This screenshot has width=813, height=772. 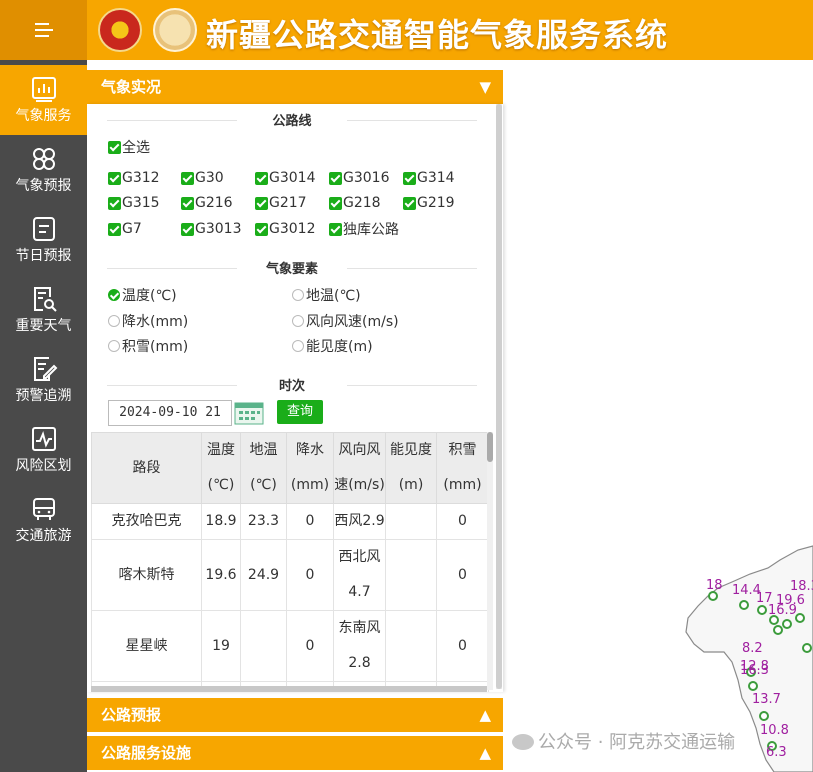 What do you see at coordinates (752, 648) in the screenshot?
I see `svg-text: 8.2` at bounding box center [752, 648].